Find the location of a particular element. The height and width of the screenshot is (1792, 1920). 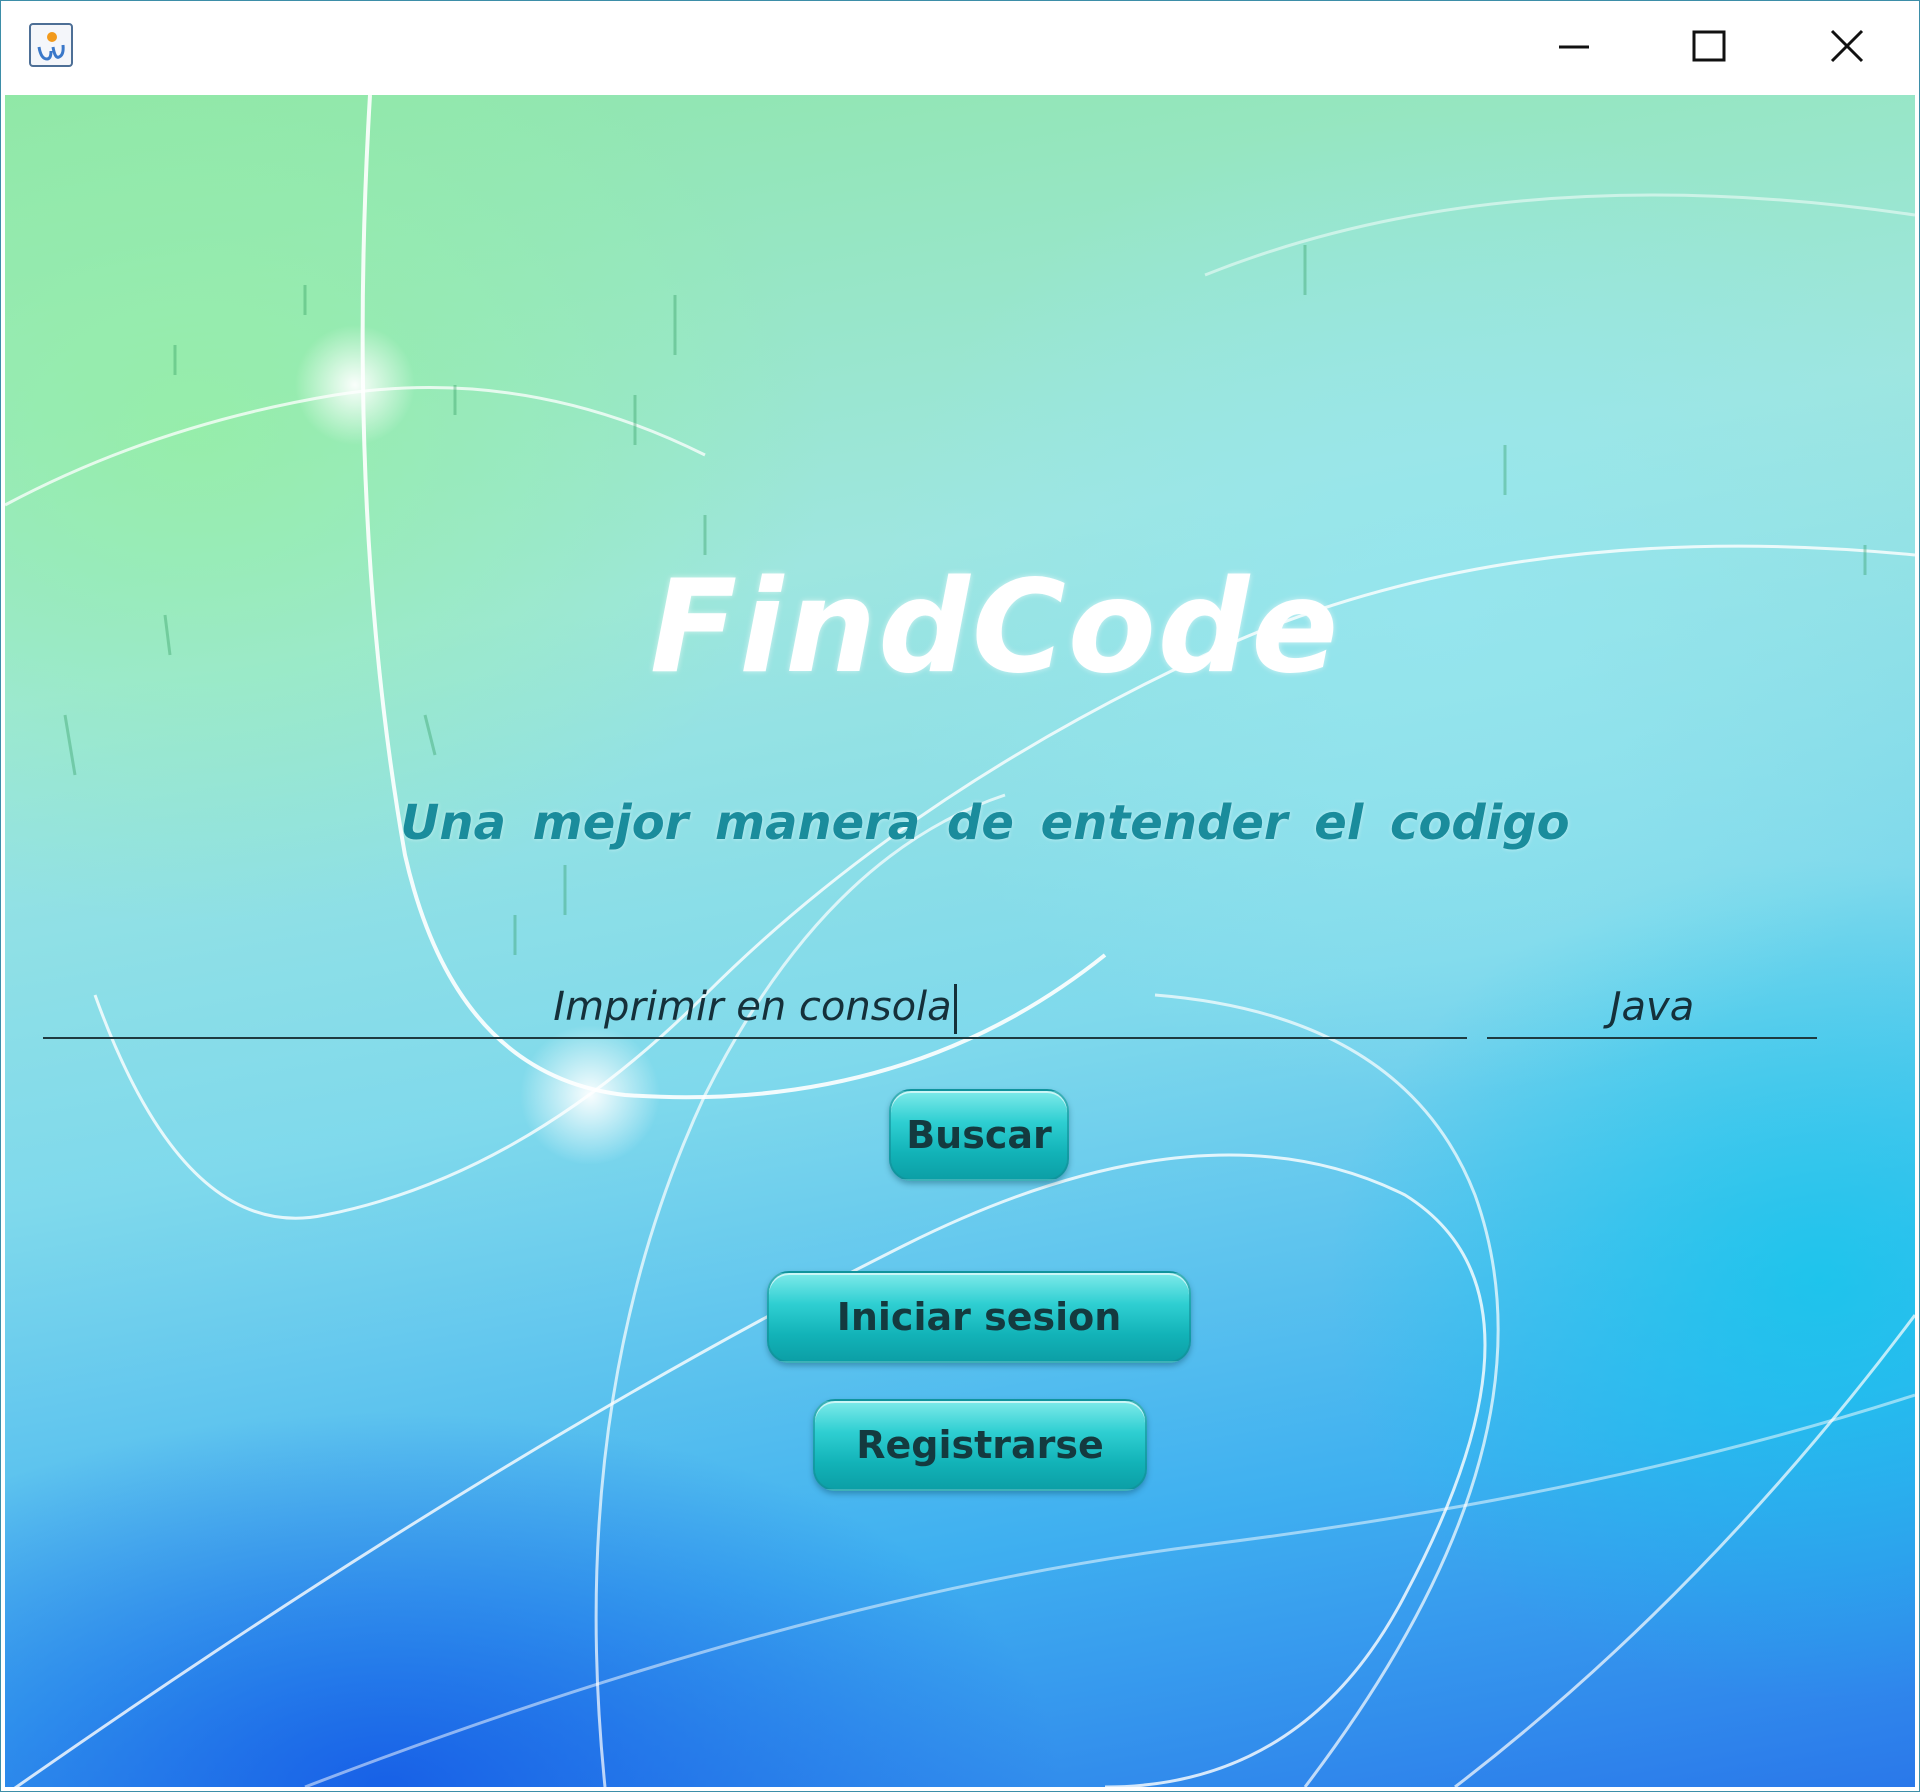

app-subtitle: Una mejor manera de entender el codigo is located at coordinates (985, 823).